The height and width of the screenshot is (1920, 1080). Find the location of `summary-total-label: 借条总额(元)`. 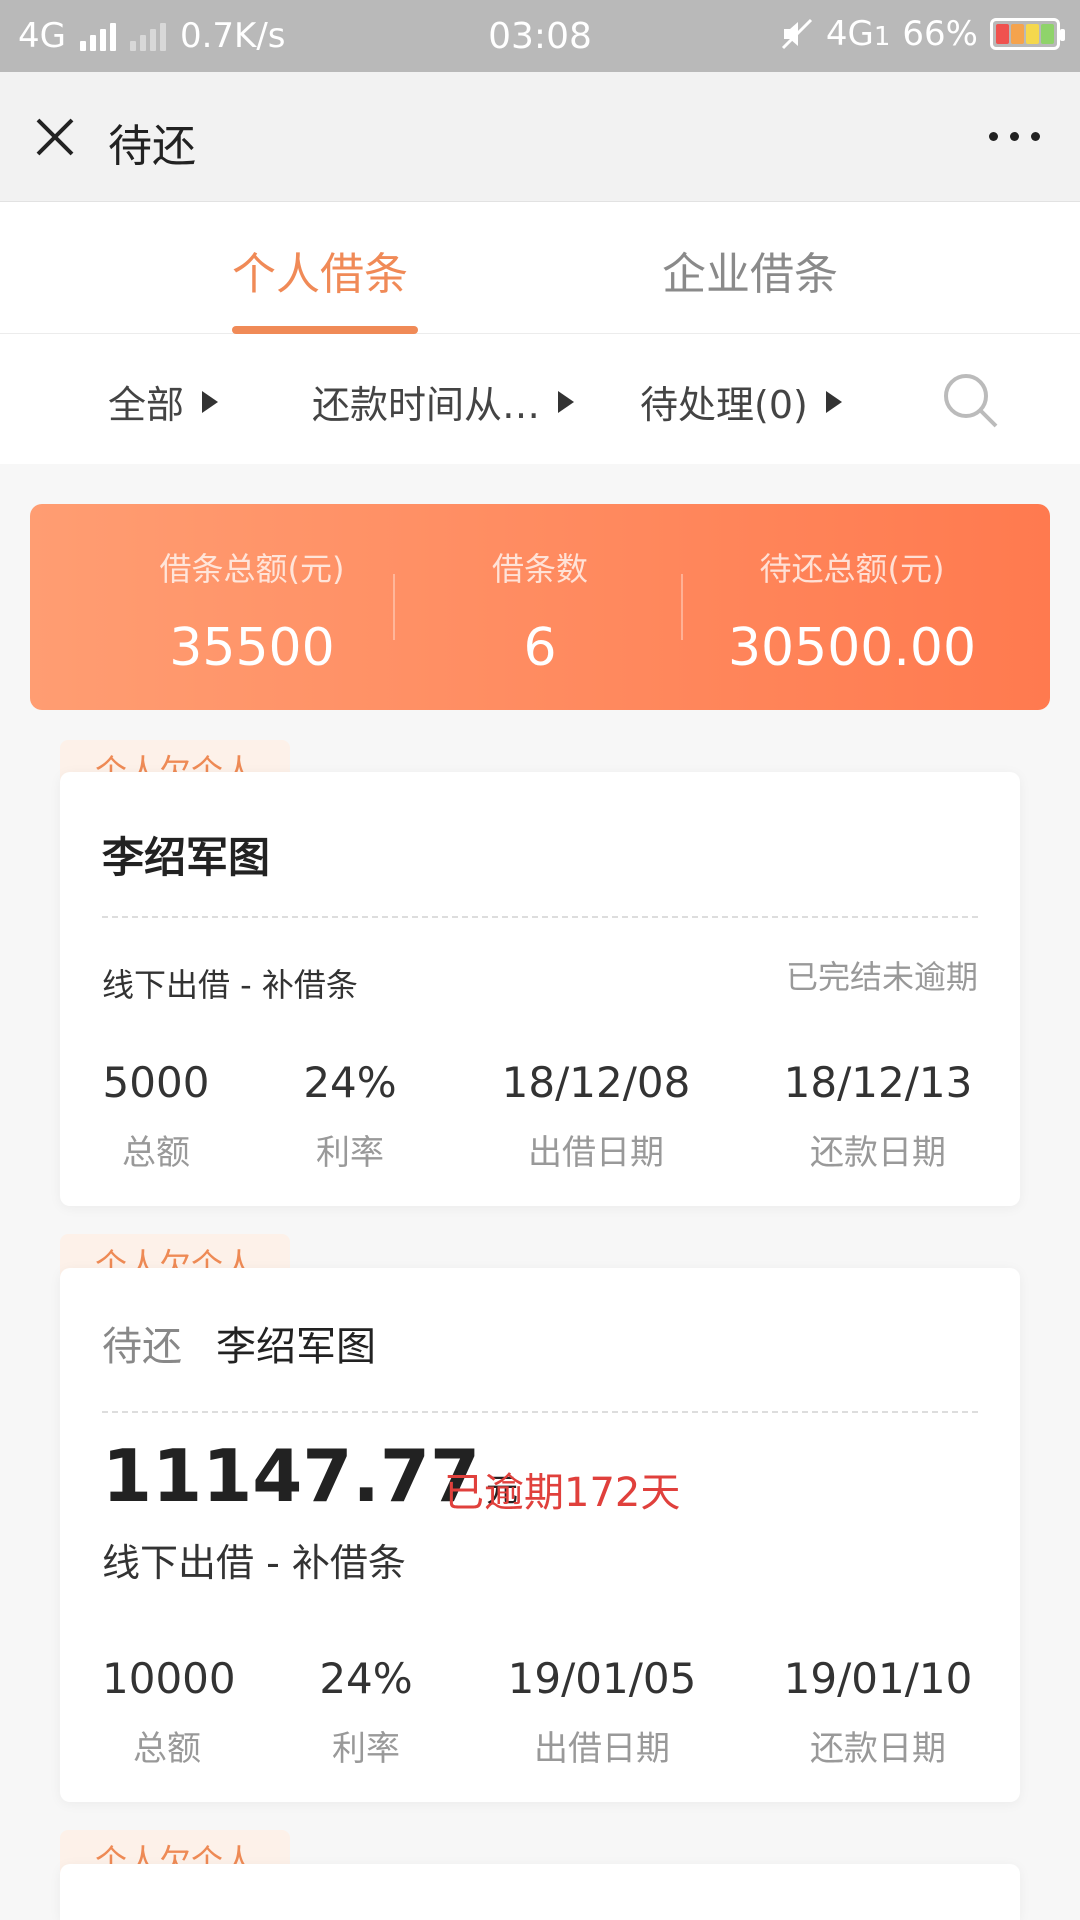

summary-total-label: 借条总额(元) is located at coordinates (252, 569).